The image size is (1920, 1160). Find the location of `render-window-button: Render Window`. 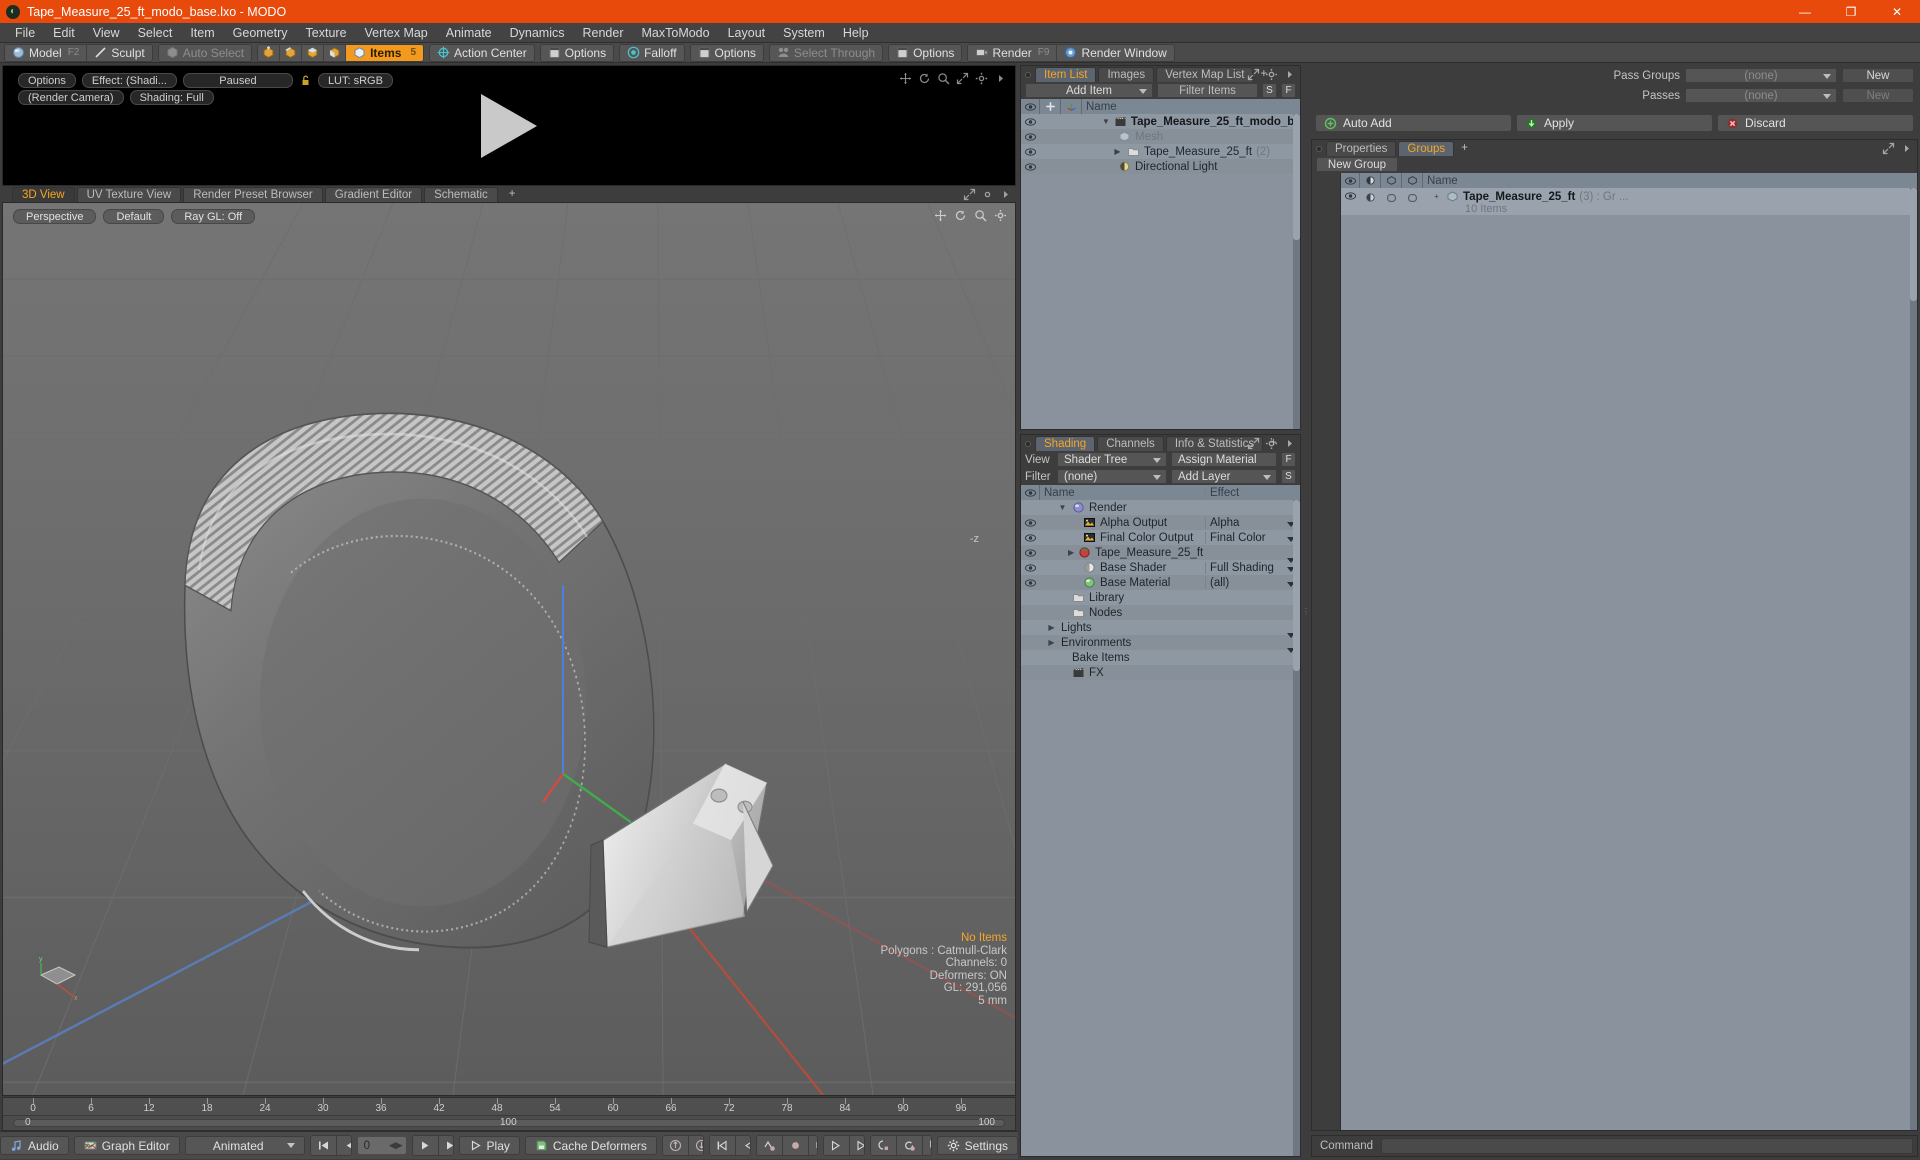

render-window-button: Render Window is located at coordinates (1115, 52).